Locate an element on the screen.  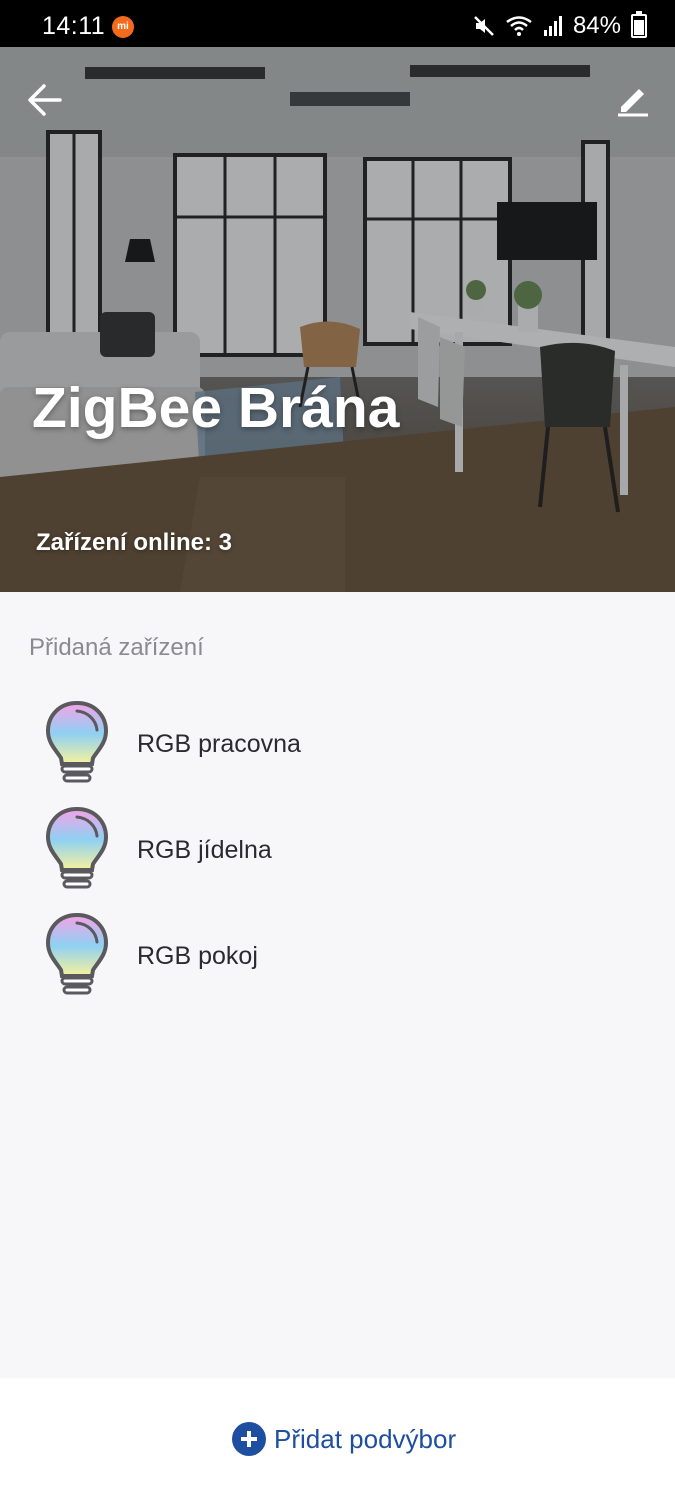
wifi-icon is located at coordinates (519, 26).